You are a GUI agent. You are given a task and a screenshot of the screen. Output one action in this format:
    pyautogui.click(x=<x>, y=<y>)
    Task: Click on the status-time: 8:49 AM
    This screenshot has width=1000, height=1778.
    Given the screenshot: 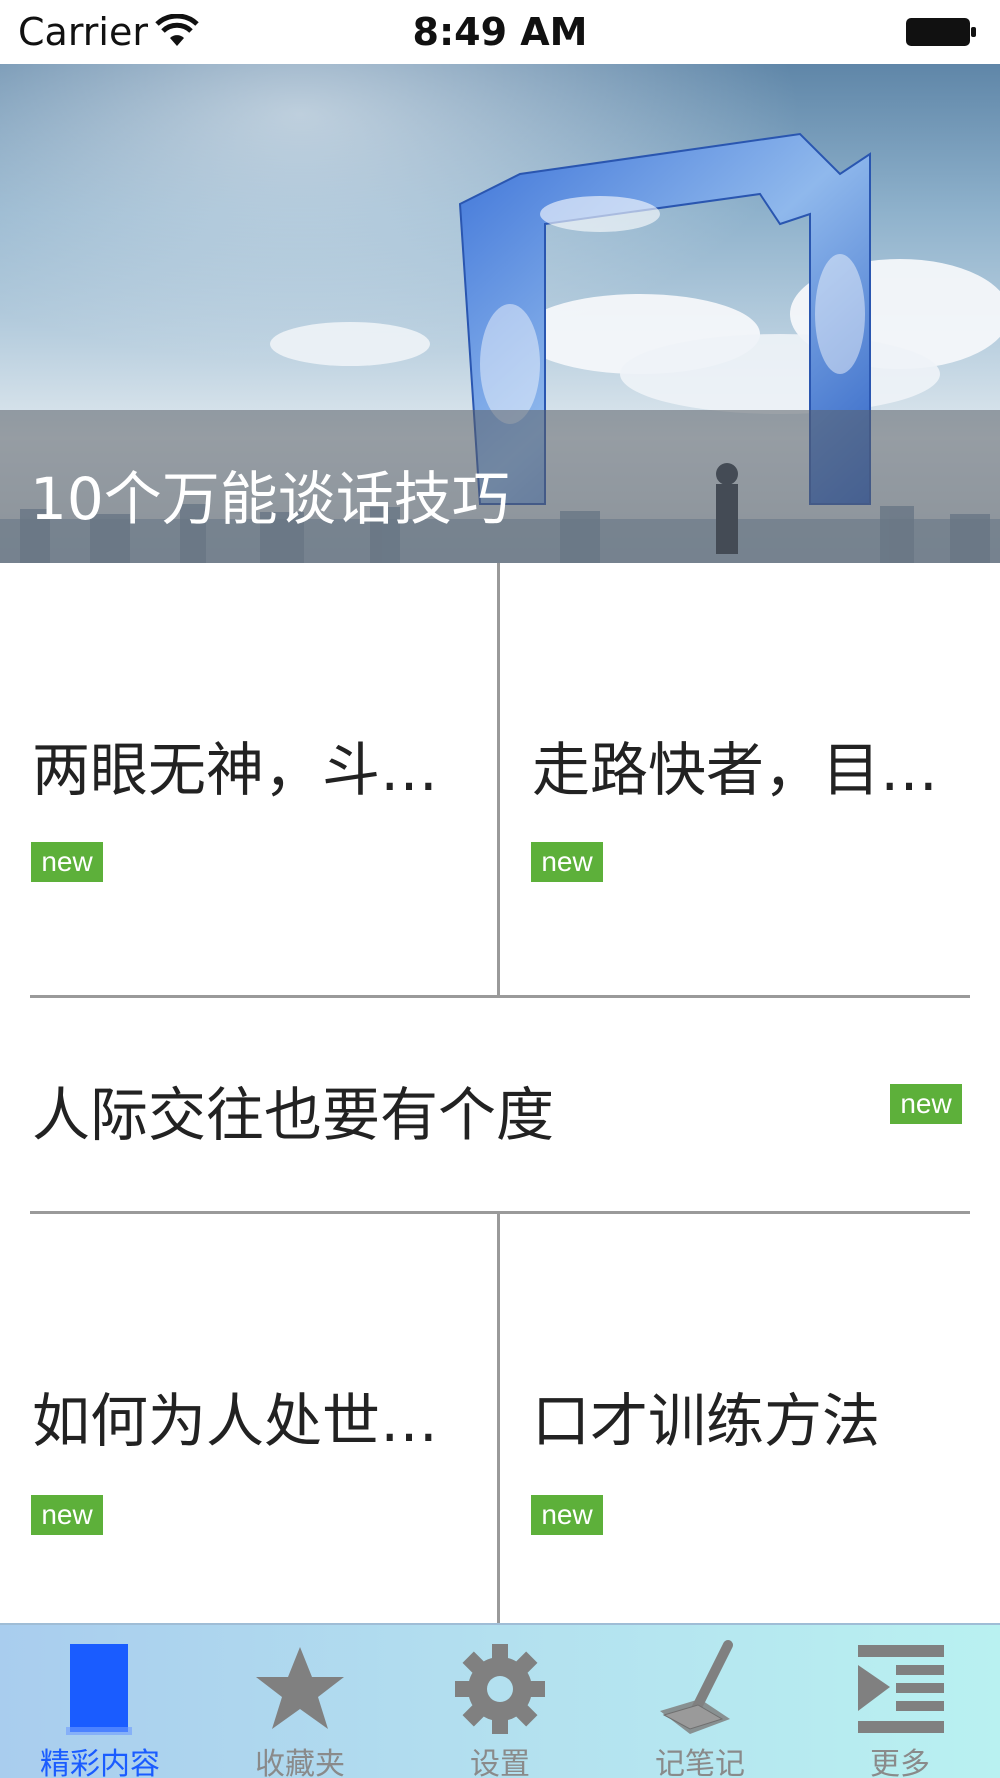 What is the action you would take?
    pyautogui.click(x=500, y=32)
    